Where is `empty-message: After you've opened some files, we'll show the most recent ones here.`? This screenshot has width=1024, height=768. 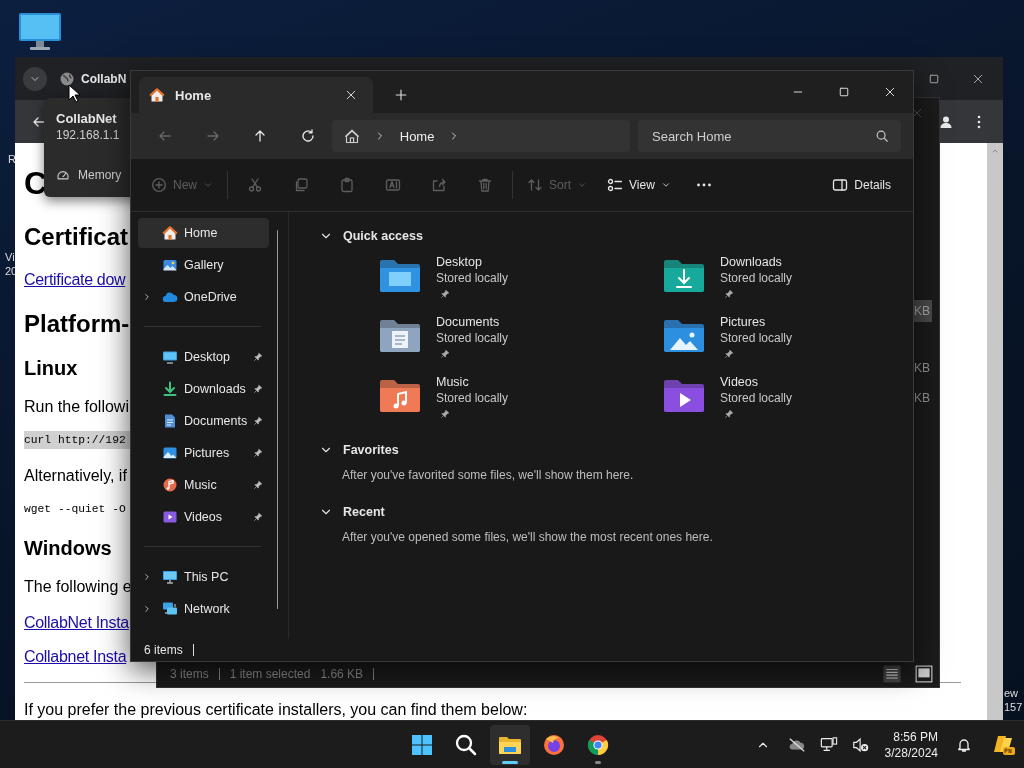
empty-message: After you've opened some files, we'll show the most recent ones here. is located at coordinates (528, 537).